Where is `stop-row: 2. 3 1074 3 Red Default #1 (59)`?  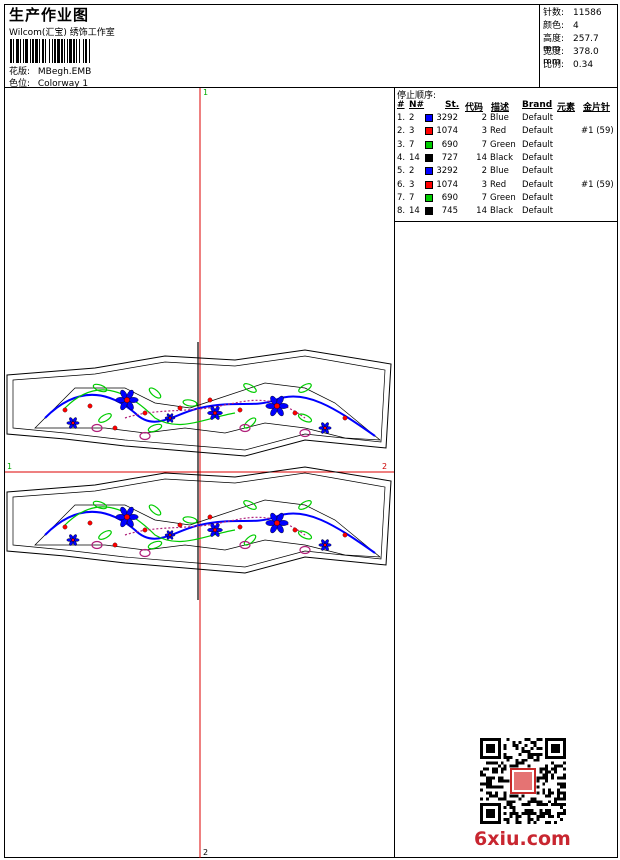
stop-row: 2. 3 1074 3 Red Default #1 (59) is located at coordinates (507, 132).